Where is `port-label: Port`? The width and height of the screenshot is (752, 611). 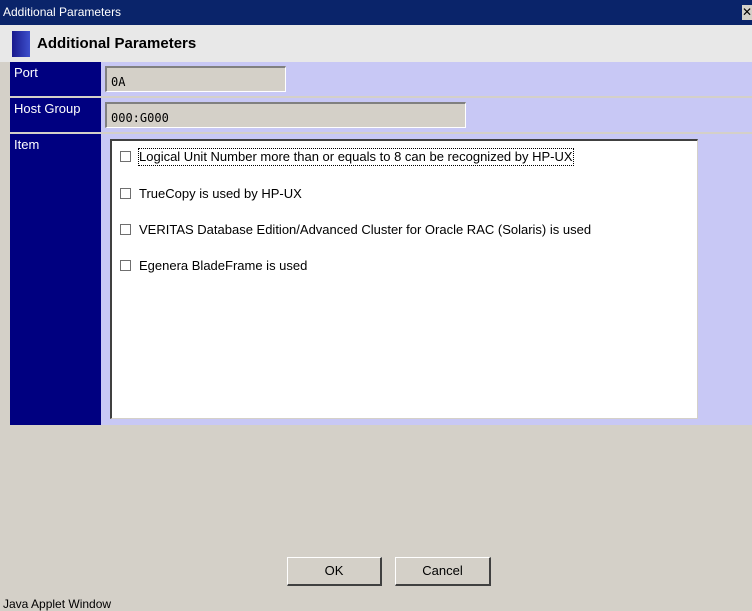
port-label: Port is located at coordinates (55, 79).